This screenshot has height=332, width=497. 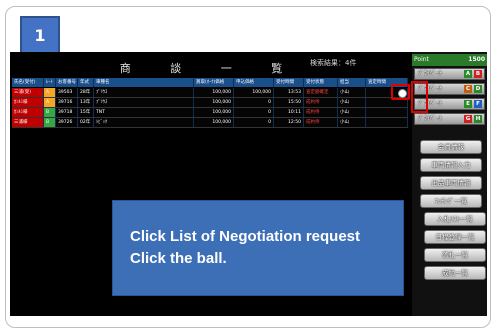 I want to click on category-tag: C, so click(x=468, y=89).